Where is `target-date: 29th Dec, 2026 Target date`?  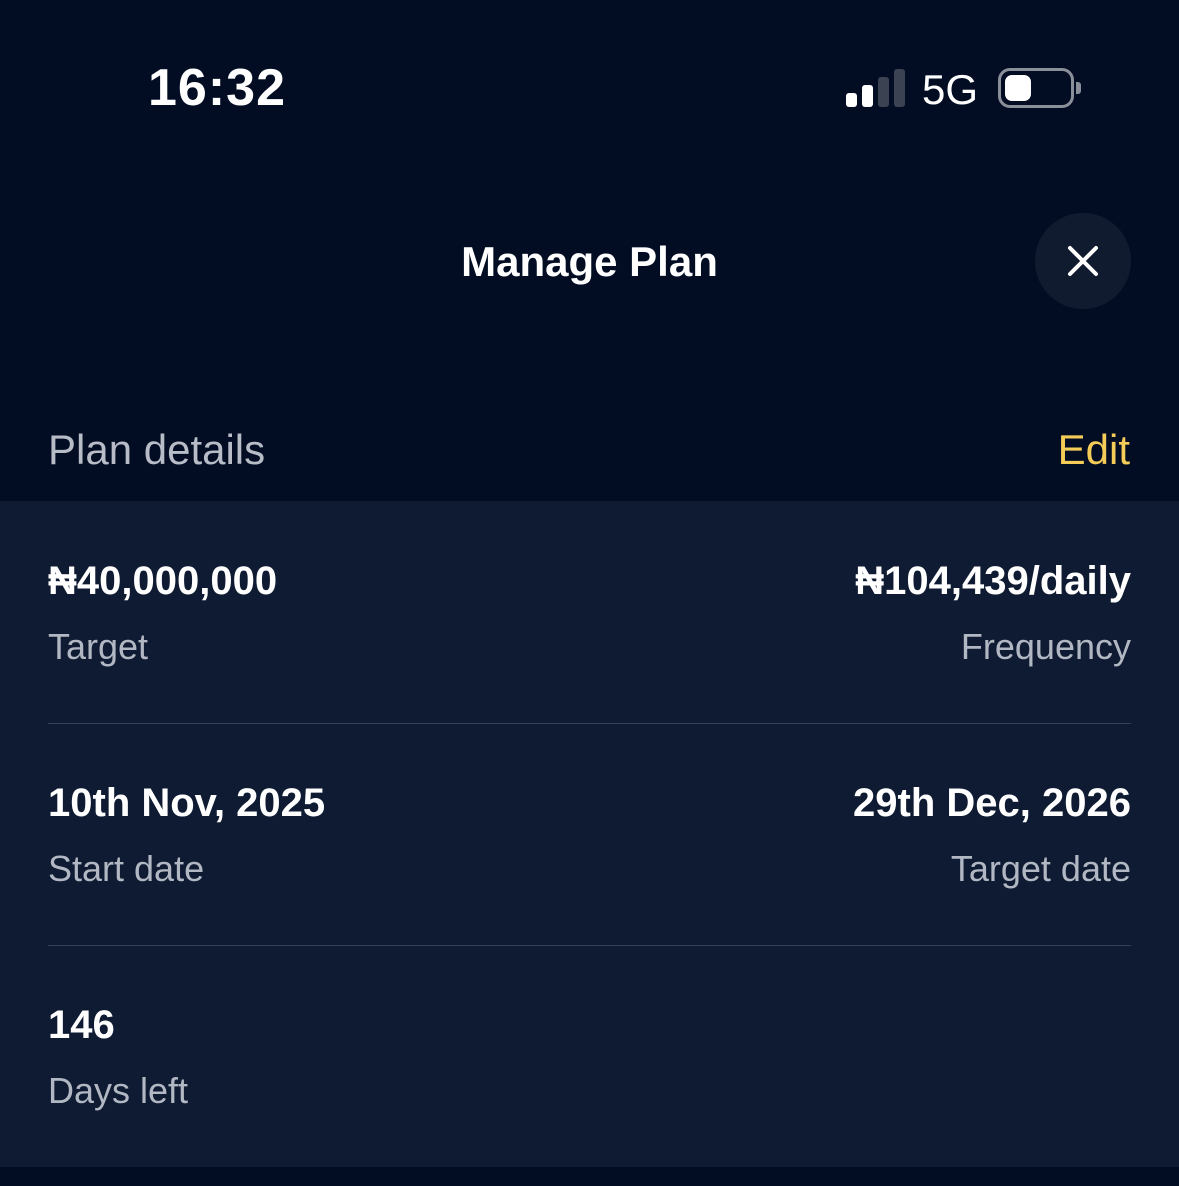
target-date: 29th Dec, 2026 Target date is located at coordinates (992, 806).